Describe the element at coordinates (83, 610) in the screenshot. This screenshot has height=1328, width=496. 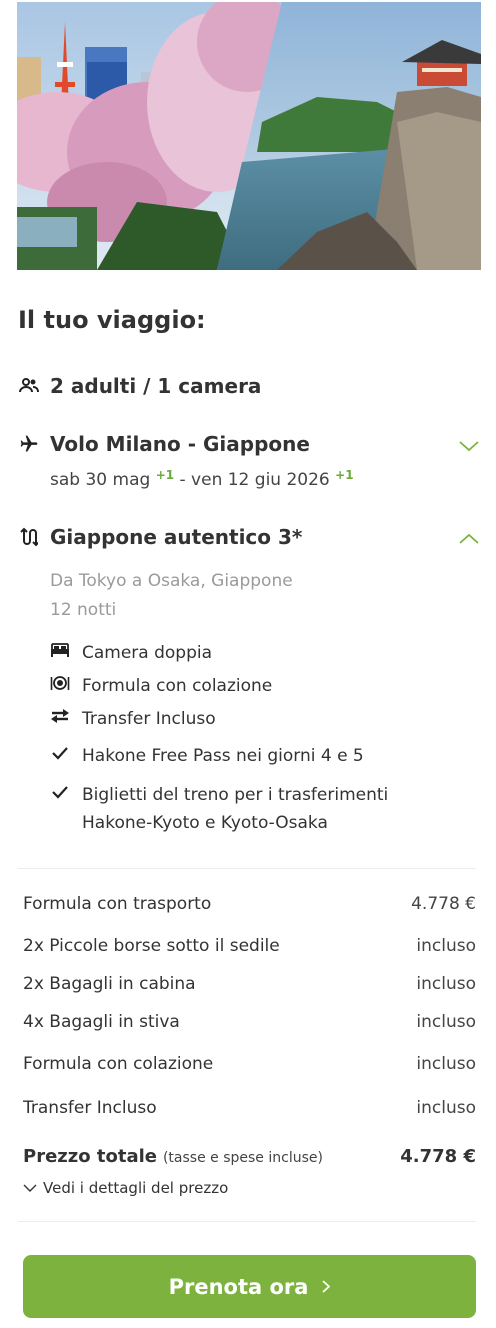
I see `package-nights: 12 notti` at that location.